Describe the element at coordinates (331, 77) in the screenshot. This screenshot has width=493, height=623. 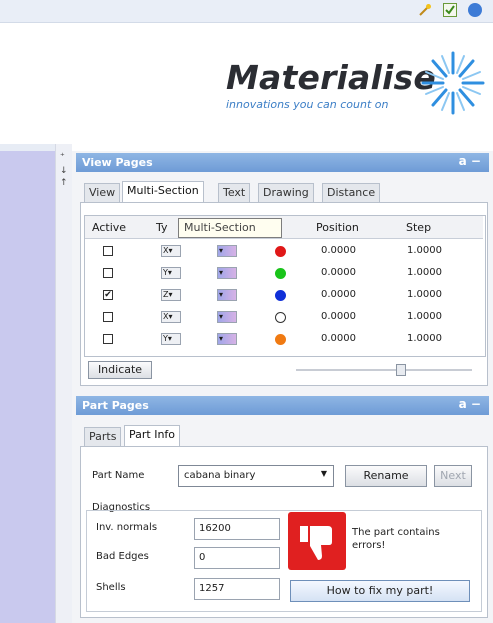
I see `logo-wordmark: Materialise` at that location.